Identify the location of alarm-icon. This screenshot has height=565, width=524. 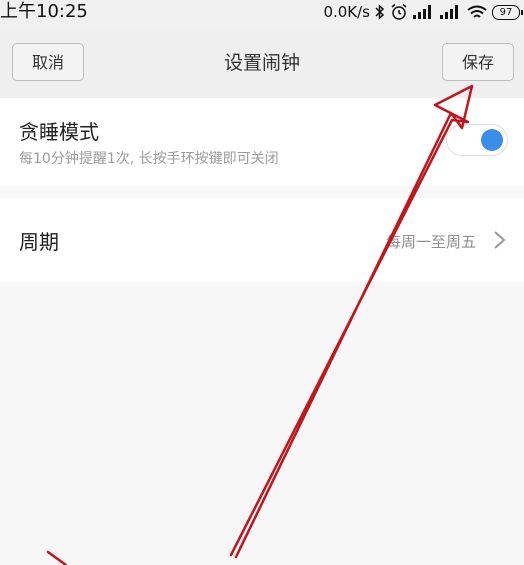
(399, 12).